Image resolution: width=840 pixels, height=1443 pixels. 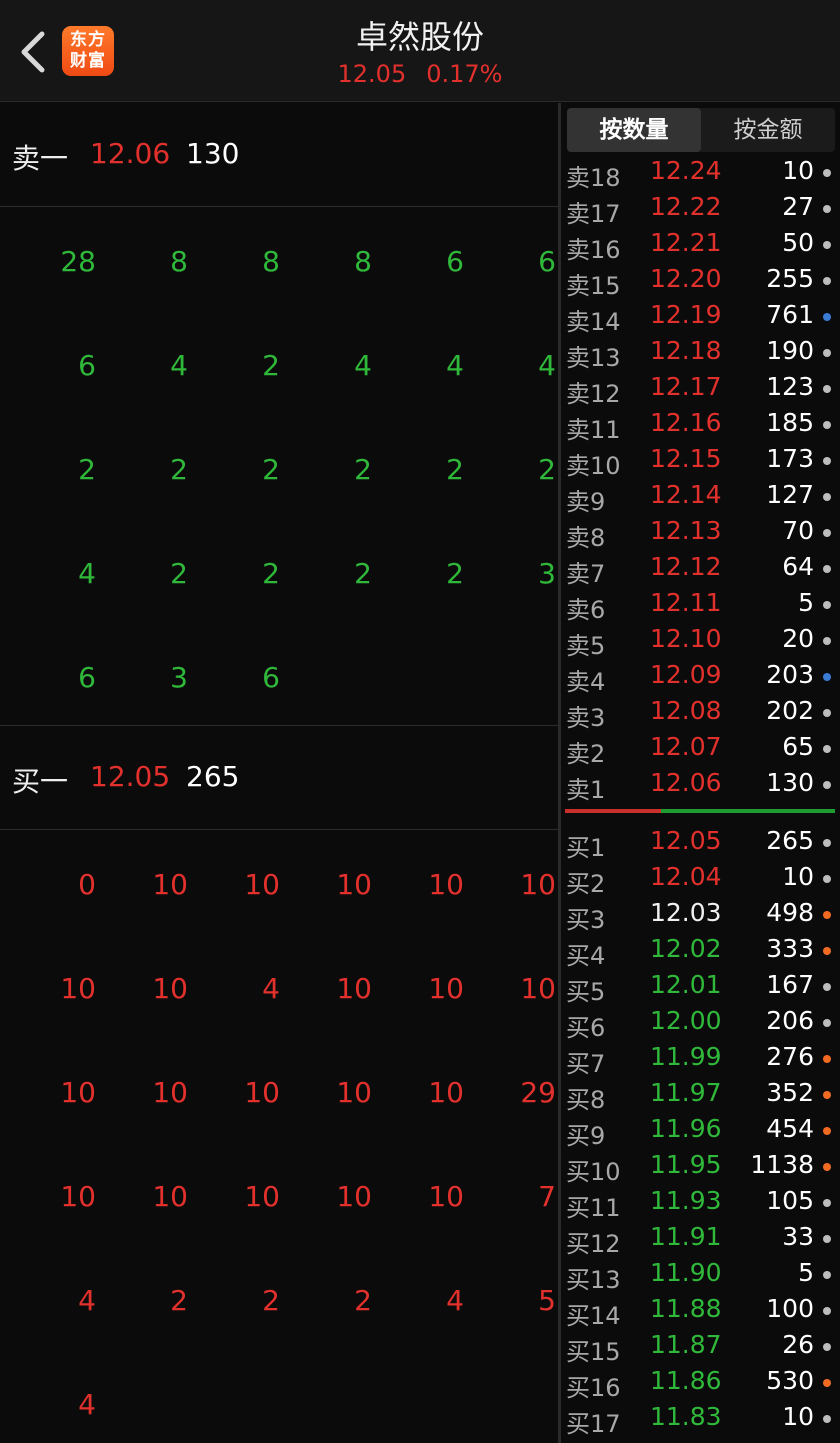 I want to click on ask-level-row: 卖14 12.19 761, so click(x=700, y=317).